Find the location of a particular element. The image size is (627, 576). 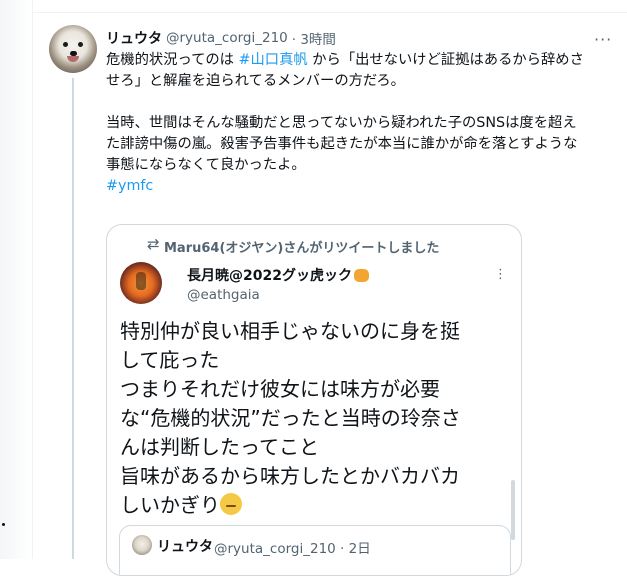

more-options-icon: ··· is located at coordinates (603, 39).